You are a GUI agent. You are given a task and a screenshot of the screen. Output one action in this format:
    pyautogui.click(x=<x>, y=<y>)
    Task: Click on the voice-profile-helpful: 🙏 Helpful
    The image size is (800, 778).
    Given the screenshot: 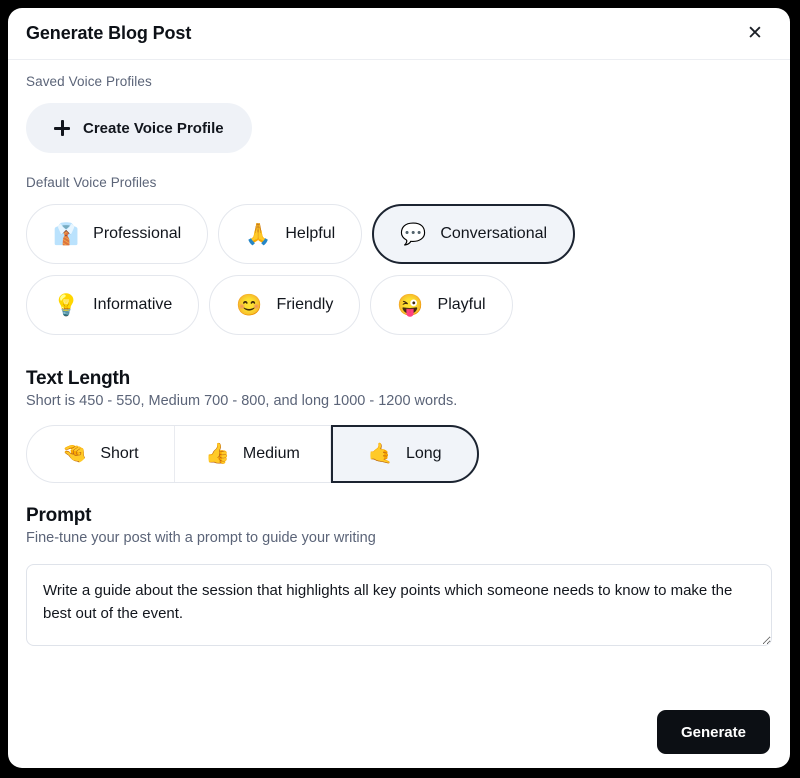 What is the action you would take?
    pyautogui.click(x=290, y=234)
    